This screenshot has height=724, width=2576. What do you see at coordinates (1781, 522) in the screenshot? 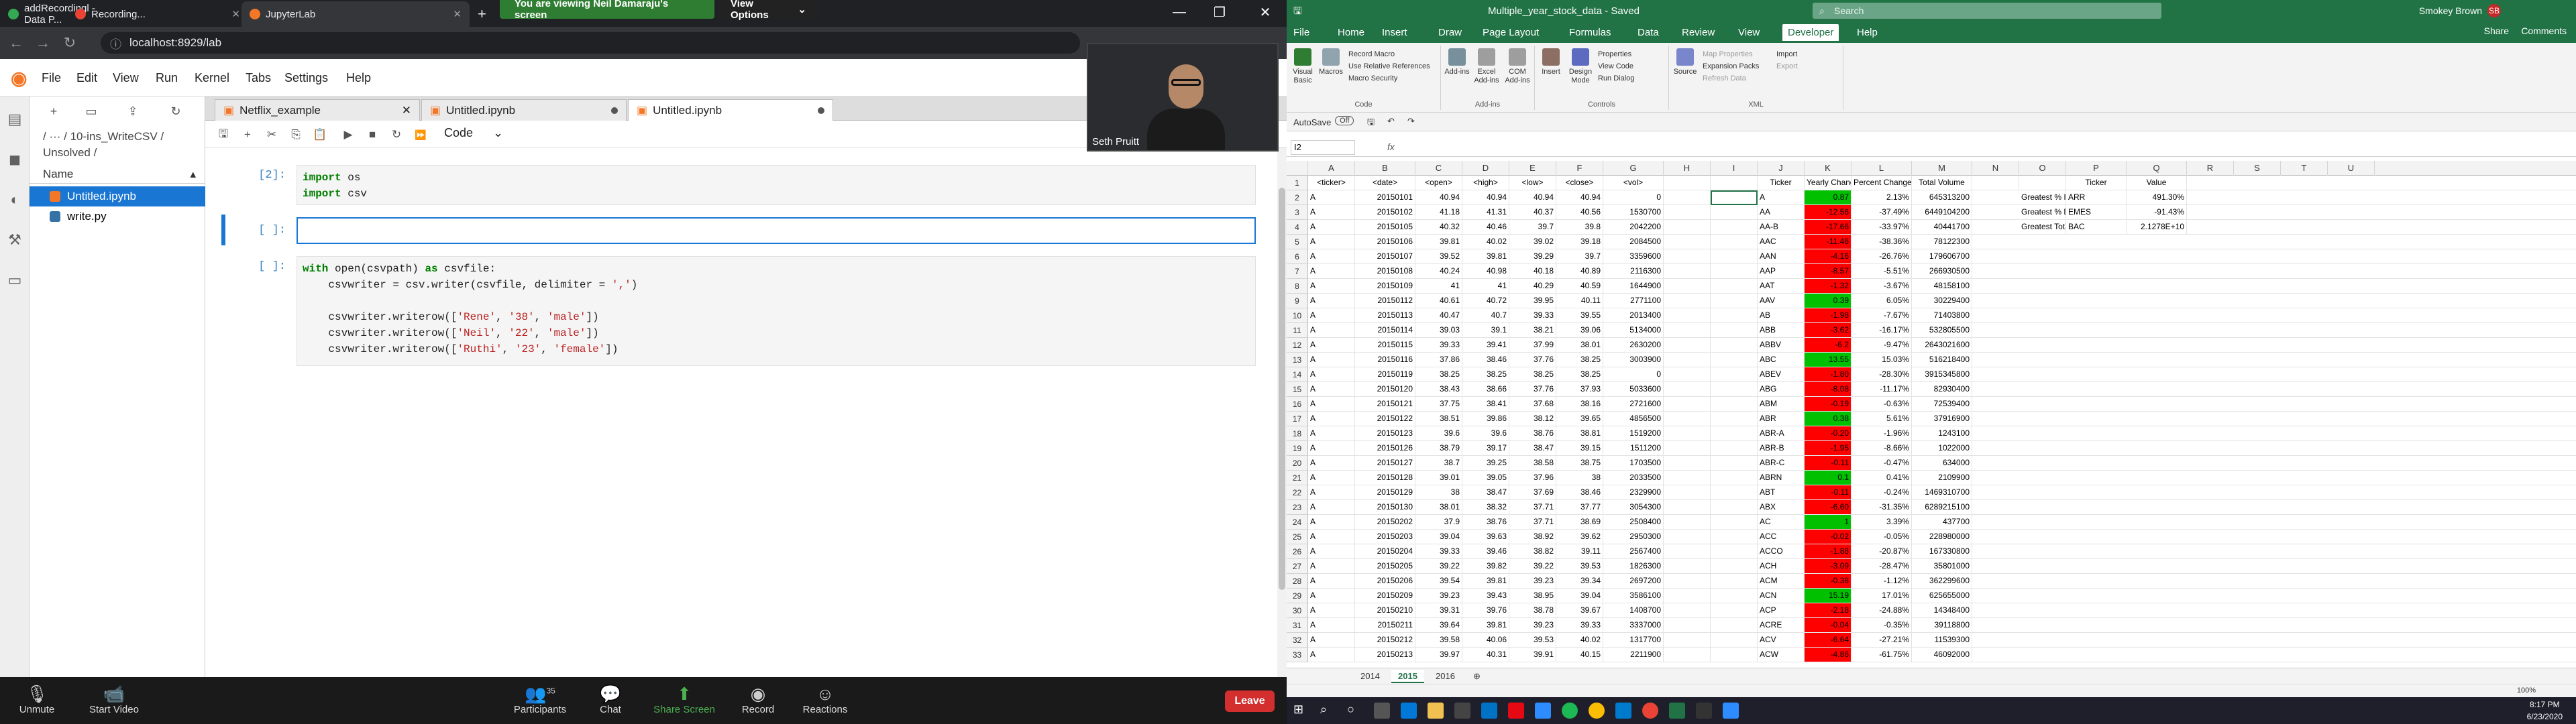
I see `cell: AC` at bounding box center [1781, 522].